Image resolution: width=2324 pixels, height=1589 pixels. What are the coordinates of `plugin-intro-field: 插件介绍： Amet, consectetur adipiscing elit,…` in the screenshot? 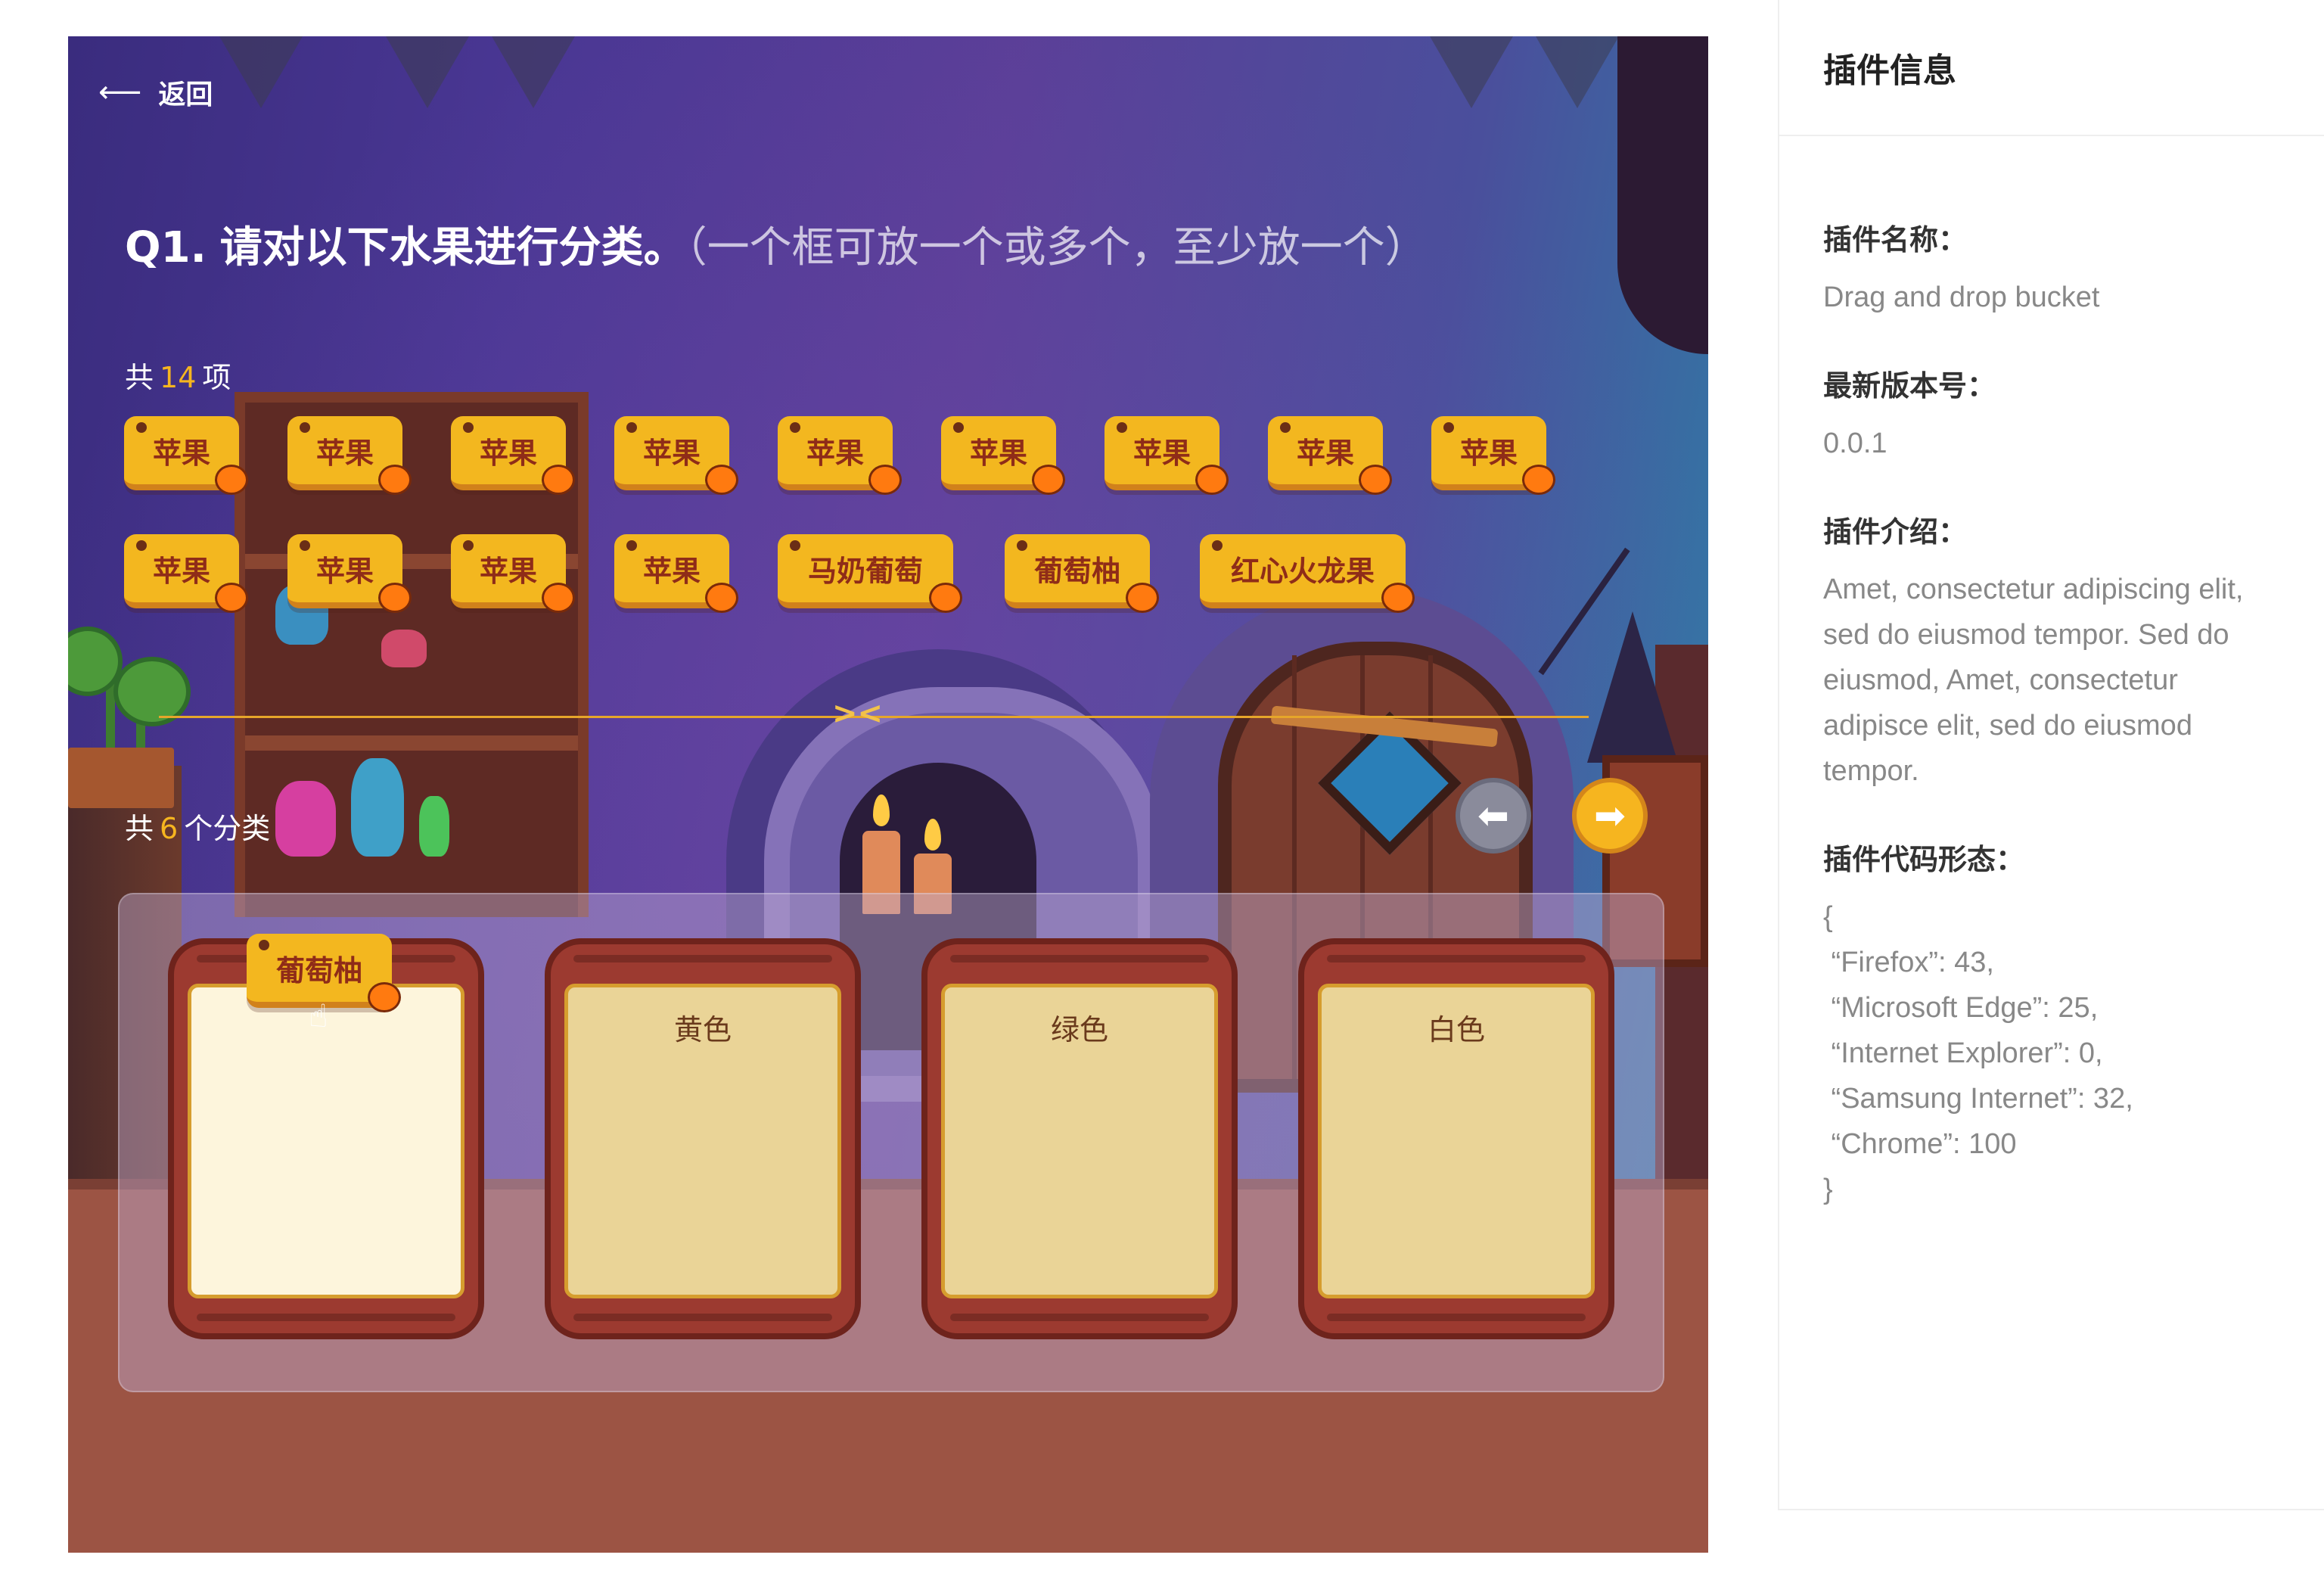 It's located at (2051, 651).